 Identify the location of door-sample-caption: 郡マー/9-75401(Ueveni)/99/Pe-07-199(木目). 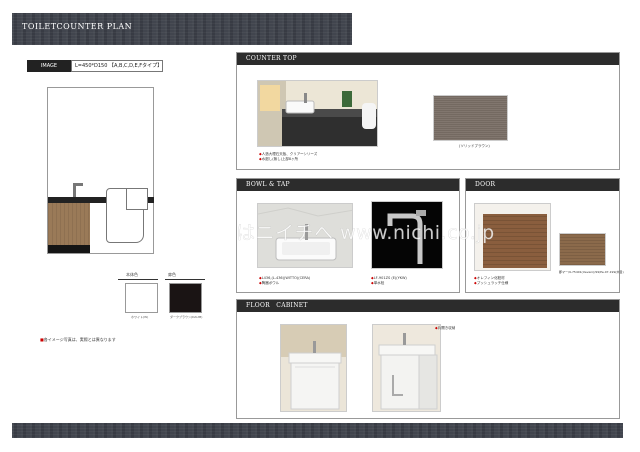
(591, 272).